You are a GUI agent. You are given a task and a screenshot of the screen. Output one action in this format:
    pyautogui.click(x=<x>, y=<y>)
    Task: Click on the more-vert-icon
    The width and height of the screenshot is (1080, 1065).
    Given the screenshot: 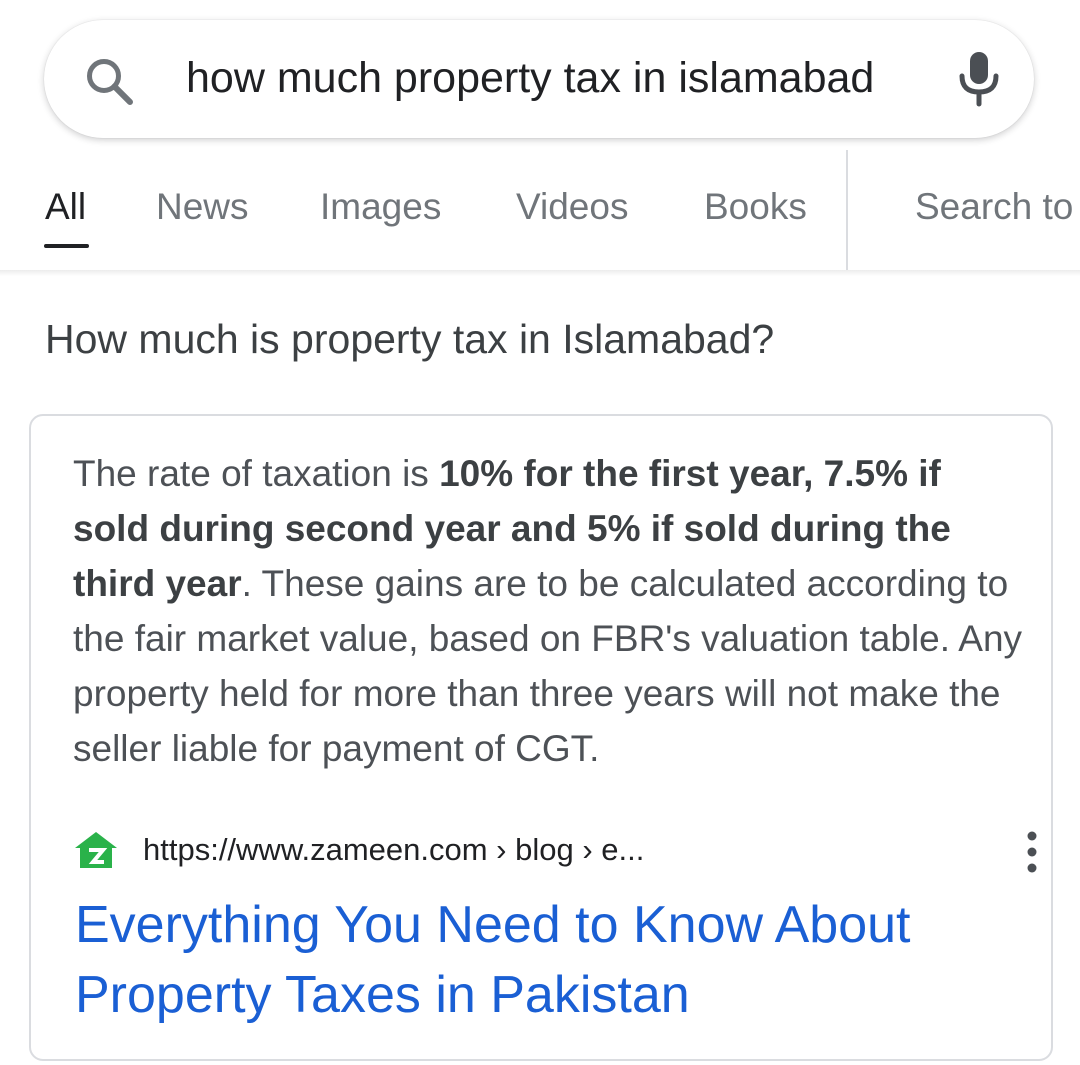 What is the action you would take?
    pyautogui.click(x=1032, y=852)
    